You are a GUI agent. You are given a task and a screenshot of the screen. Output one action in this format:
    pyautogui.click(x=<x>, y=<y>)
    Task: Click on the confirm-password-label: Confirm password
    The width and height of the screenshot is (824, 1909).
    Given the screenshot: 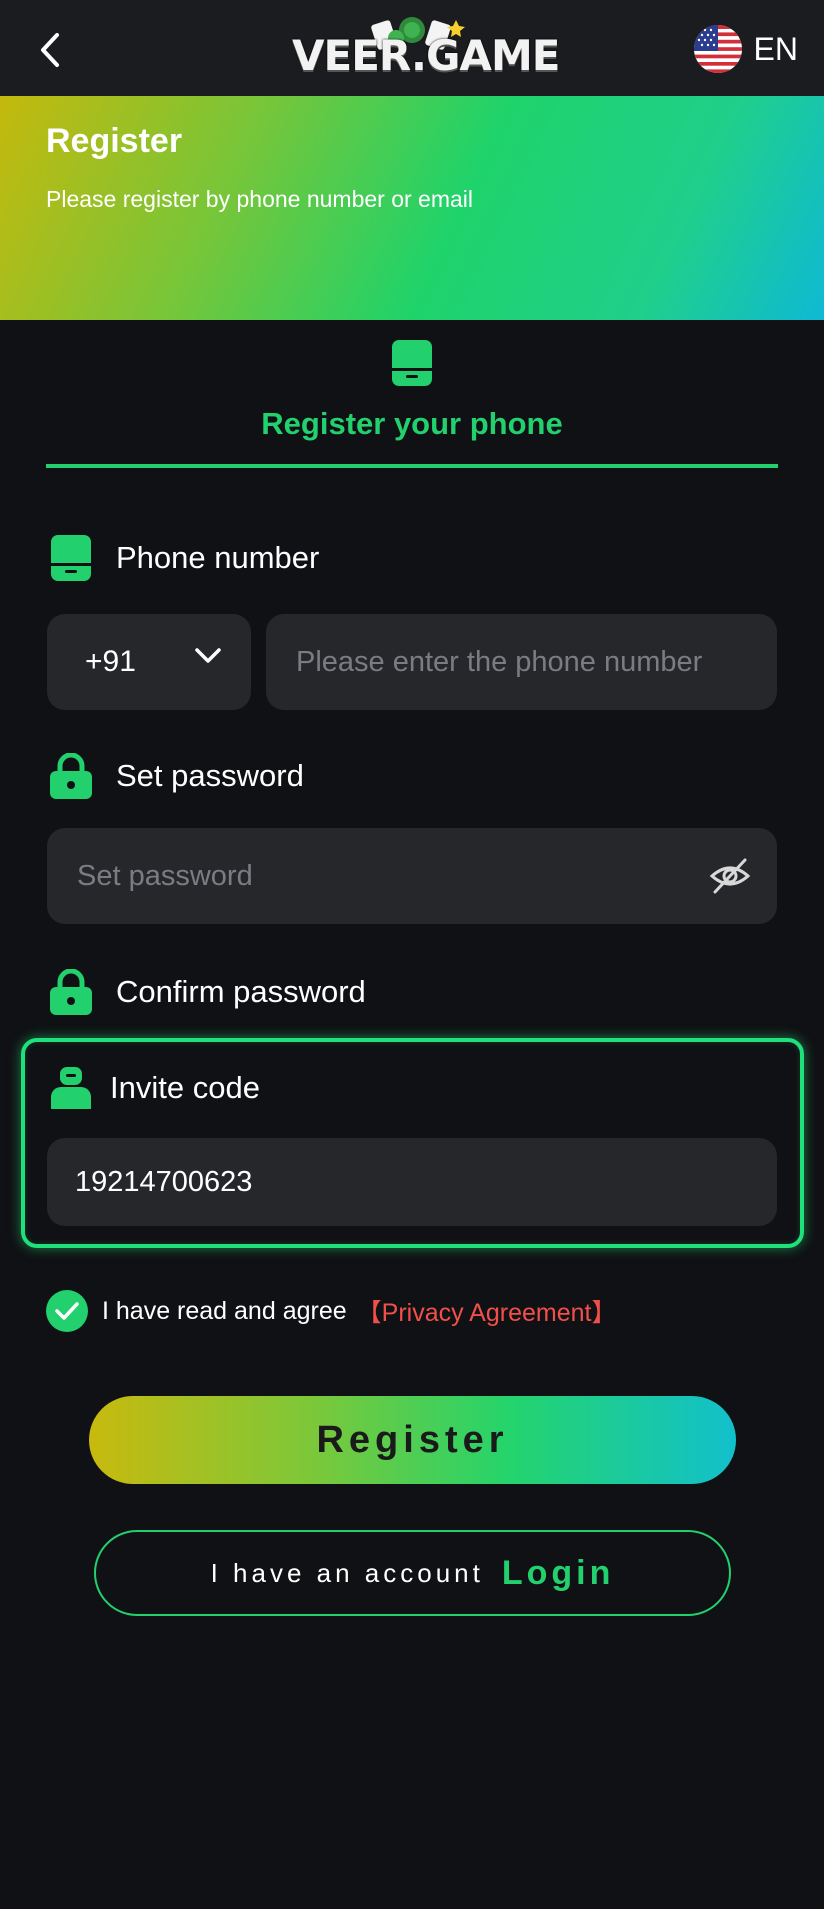 What is the action you would take?
    pyautogui.click(x=208, y=992)
    